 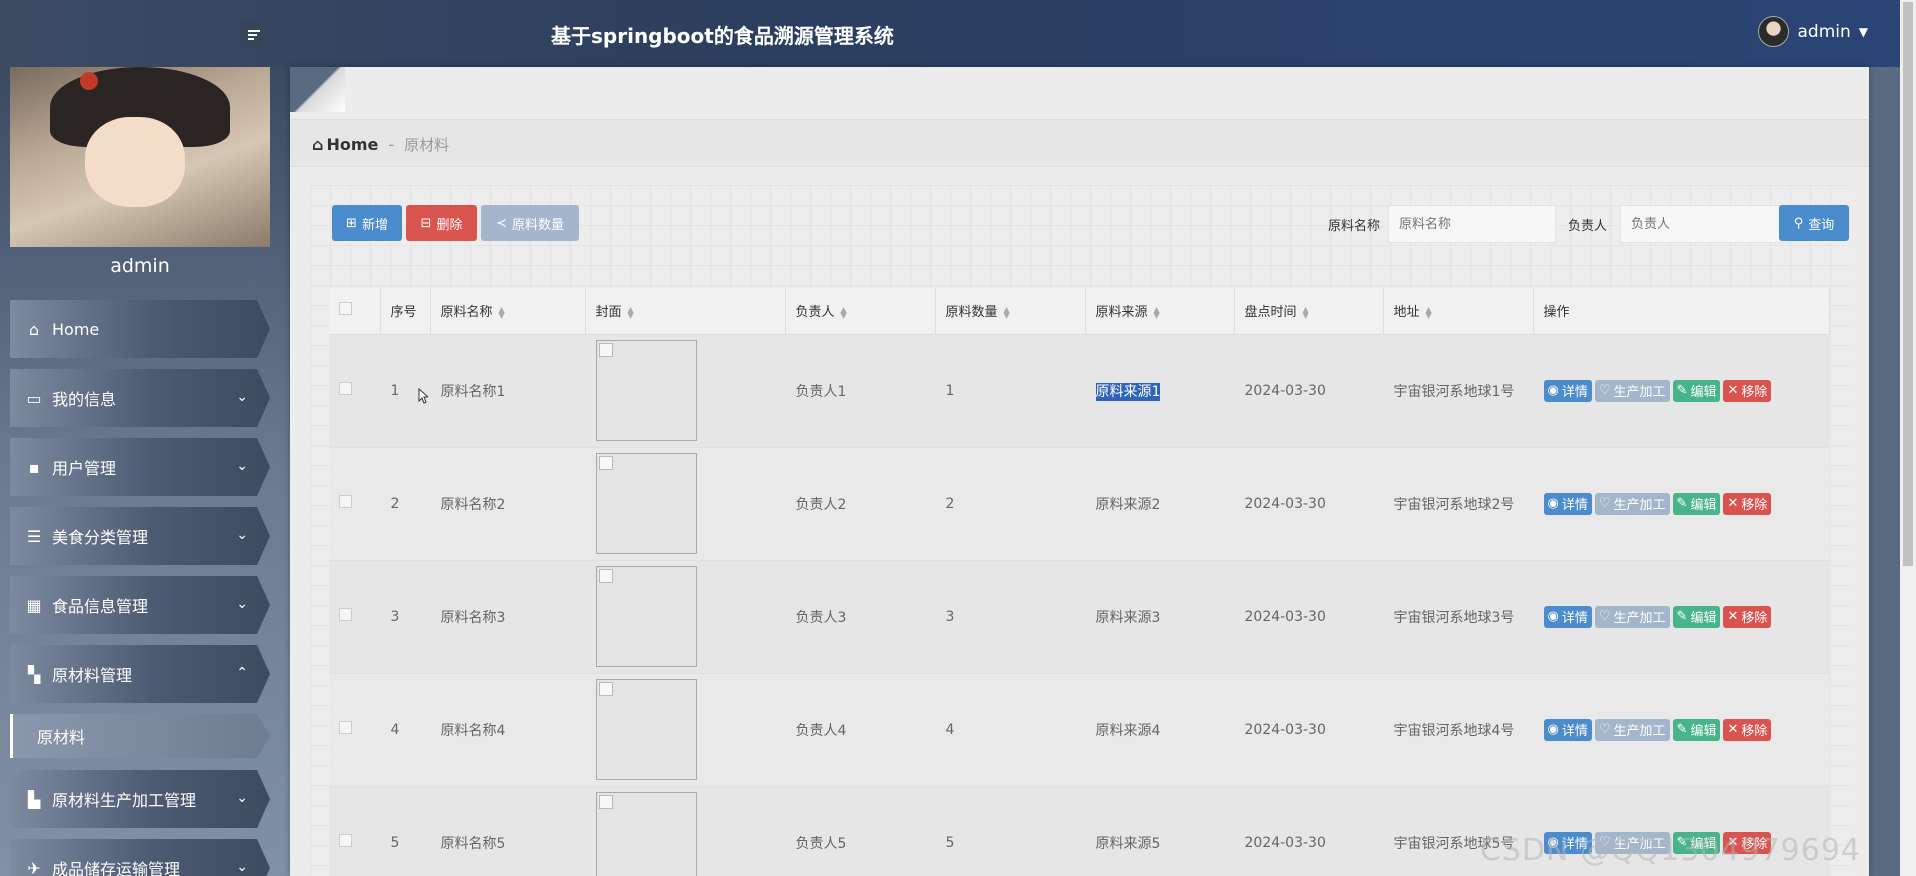 I want to click on sidebar-item-my-info: ▭ 我的信息 ⌄, so click(x=140, y=398).